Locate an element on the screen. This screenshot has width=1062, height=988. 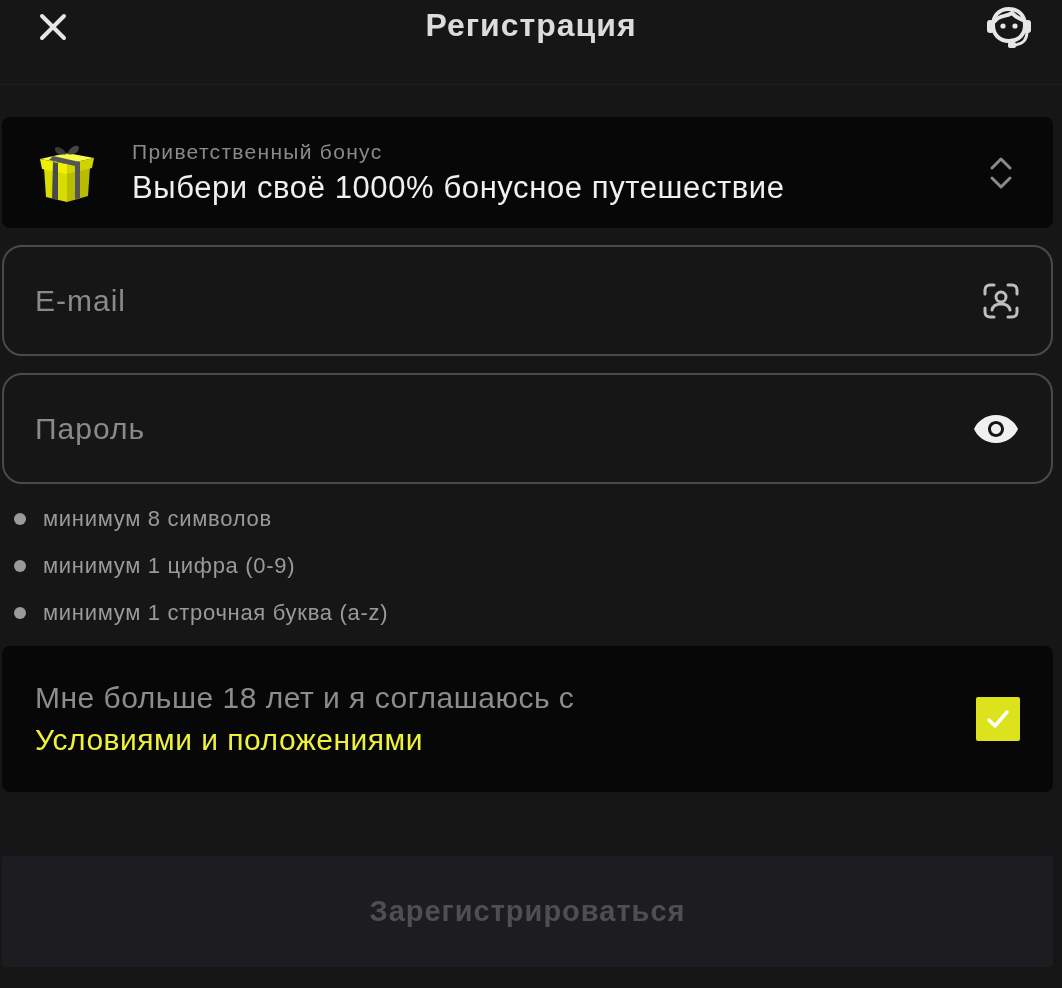
eye-icon is located at coordinates (996, 428).